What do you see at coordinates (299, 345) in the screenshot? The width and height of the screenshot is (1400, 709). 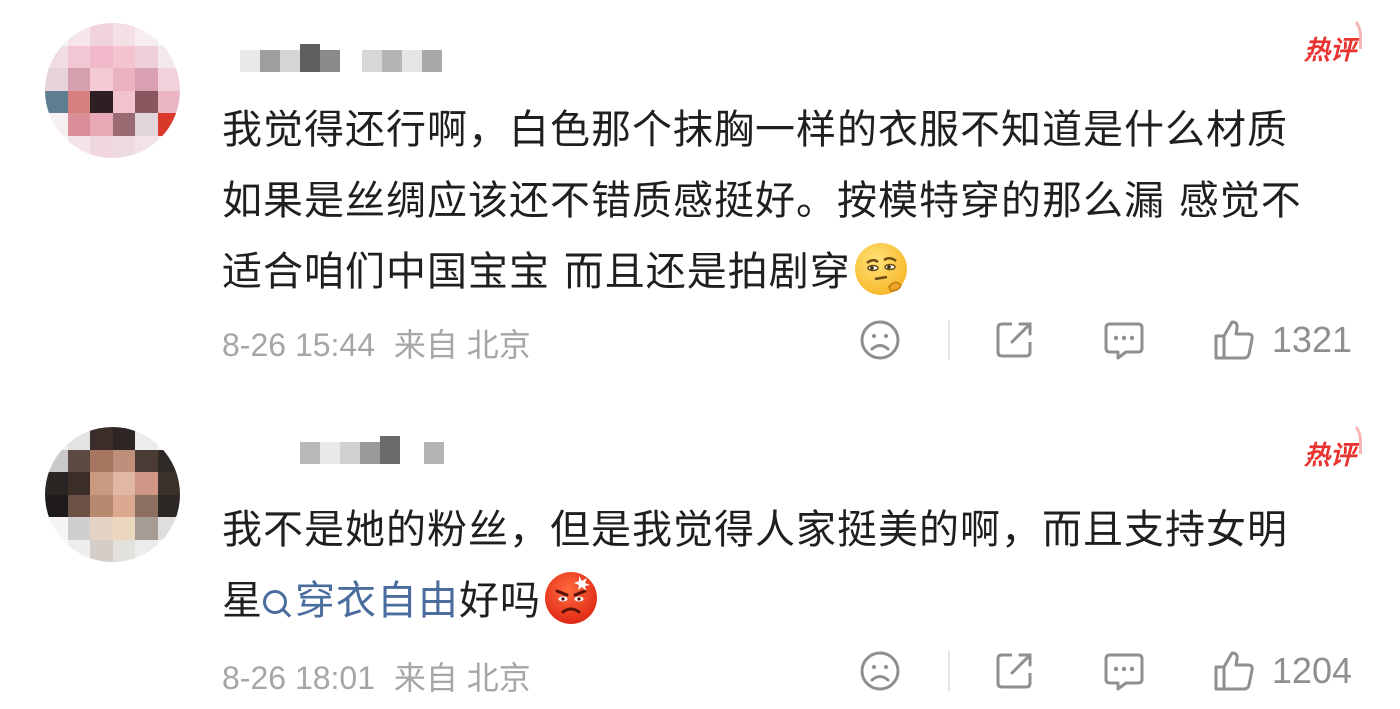 I see `comment-date: 8-26 15:44` at bounding box center [299, 345].